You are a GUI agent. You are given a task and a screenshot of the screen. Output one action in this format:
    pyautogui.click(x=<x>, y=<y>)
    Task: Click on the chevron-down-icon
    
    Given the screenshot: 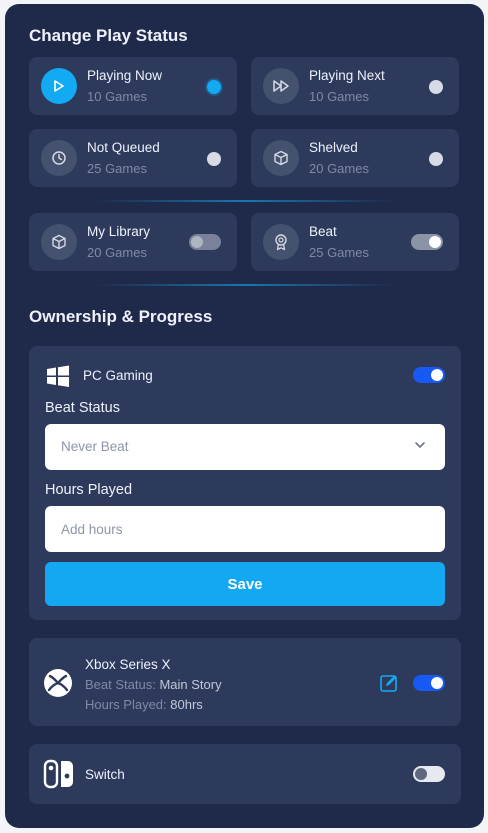 What is the action you would take?
    pyautogui.click(x=420, y=446)
    